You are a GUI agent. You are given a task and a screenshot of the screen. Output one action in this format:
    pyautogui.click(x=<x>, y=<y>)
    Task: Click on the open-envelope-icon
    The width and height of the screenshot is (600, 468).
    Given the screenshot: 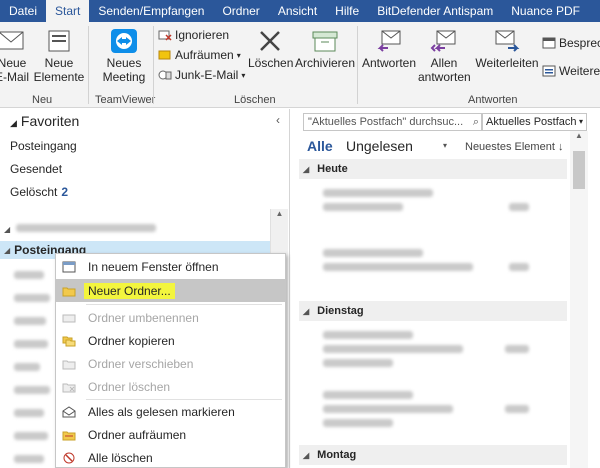 What is the action you would take?
    pyautogui.click(x=69, y=411)
    